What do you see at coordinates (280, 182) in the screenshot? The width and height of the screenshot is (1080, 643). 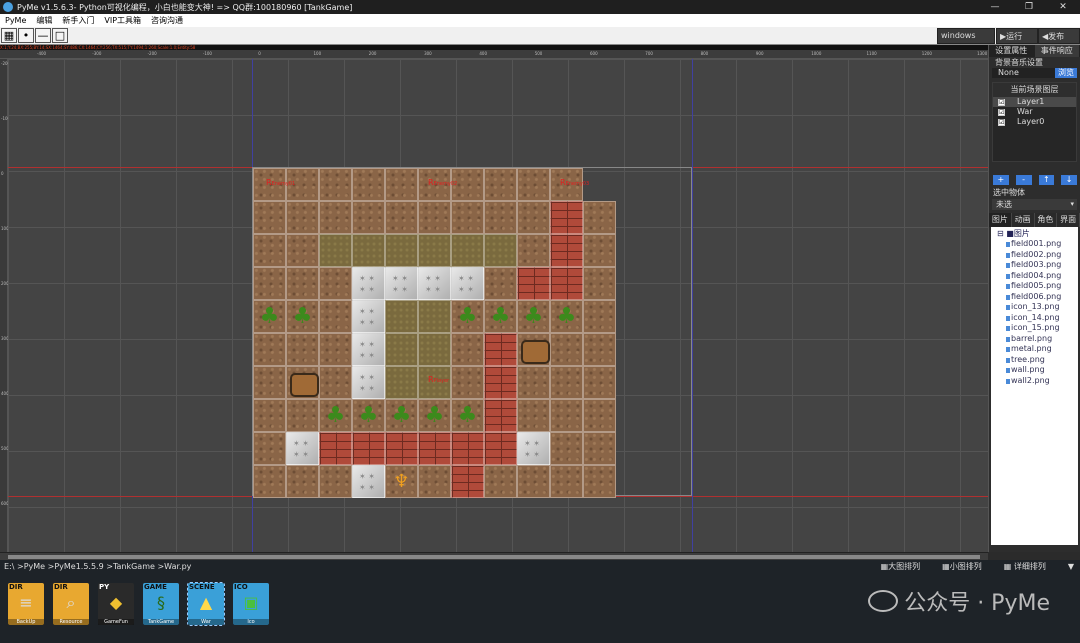 I see `spawn-enemy-1: REnemy01` at bounding box center [280, 182].